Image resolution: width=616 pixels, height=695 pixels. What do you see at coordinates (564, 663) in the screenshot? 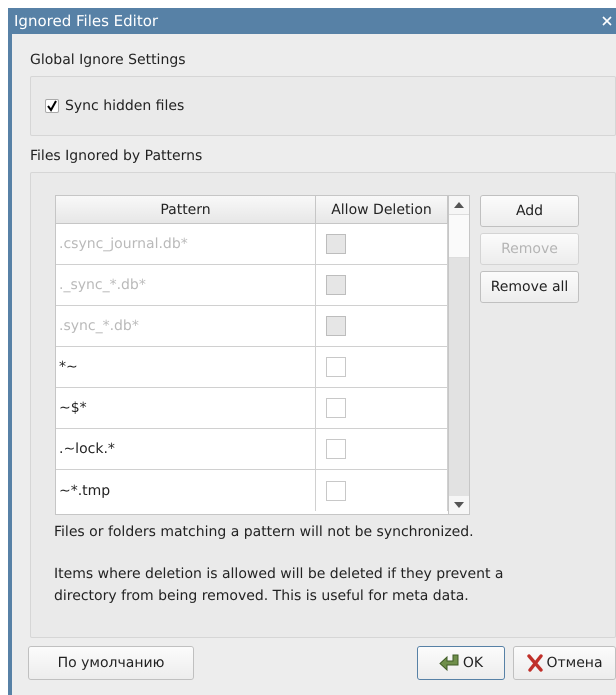
I see `cancel-button: Отмена` at bounding box center [564, 663].